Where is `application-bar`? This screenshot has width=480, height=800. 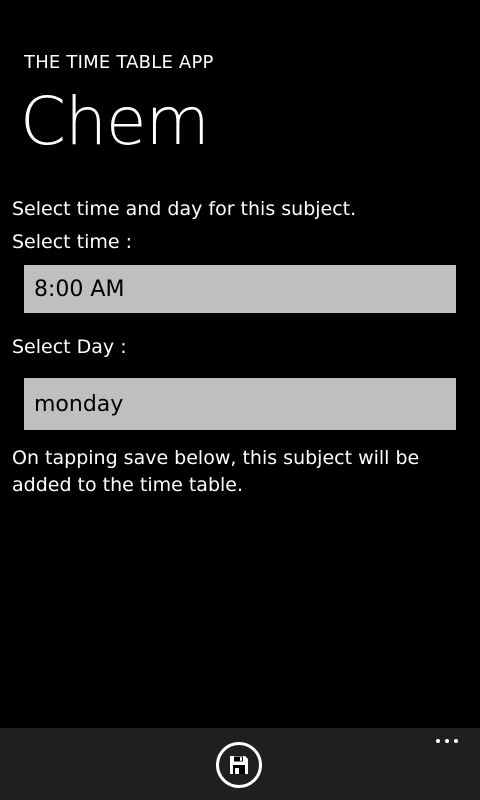
application-bar is located at coordinates (240, 764).